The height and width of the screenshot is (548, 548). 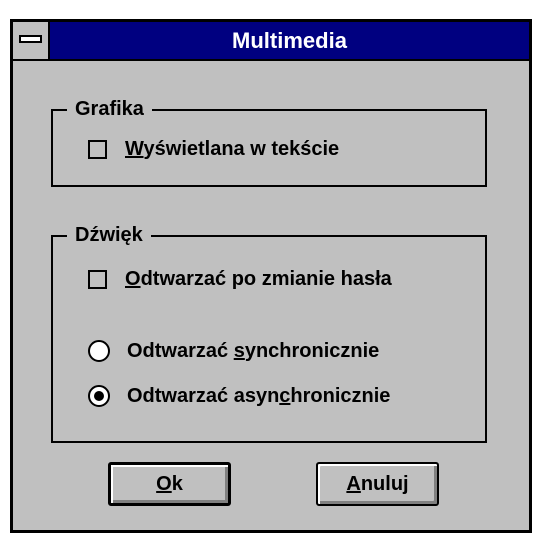 I want to click on play-on-password-change-checkbox: Odtwarzać po zmianie hasła, so click(x=240, y=279).